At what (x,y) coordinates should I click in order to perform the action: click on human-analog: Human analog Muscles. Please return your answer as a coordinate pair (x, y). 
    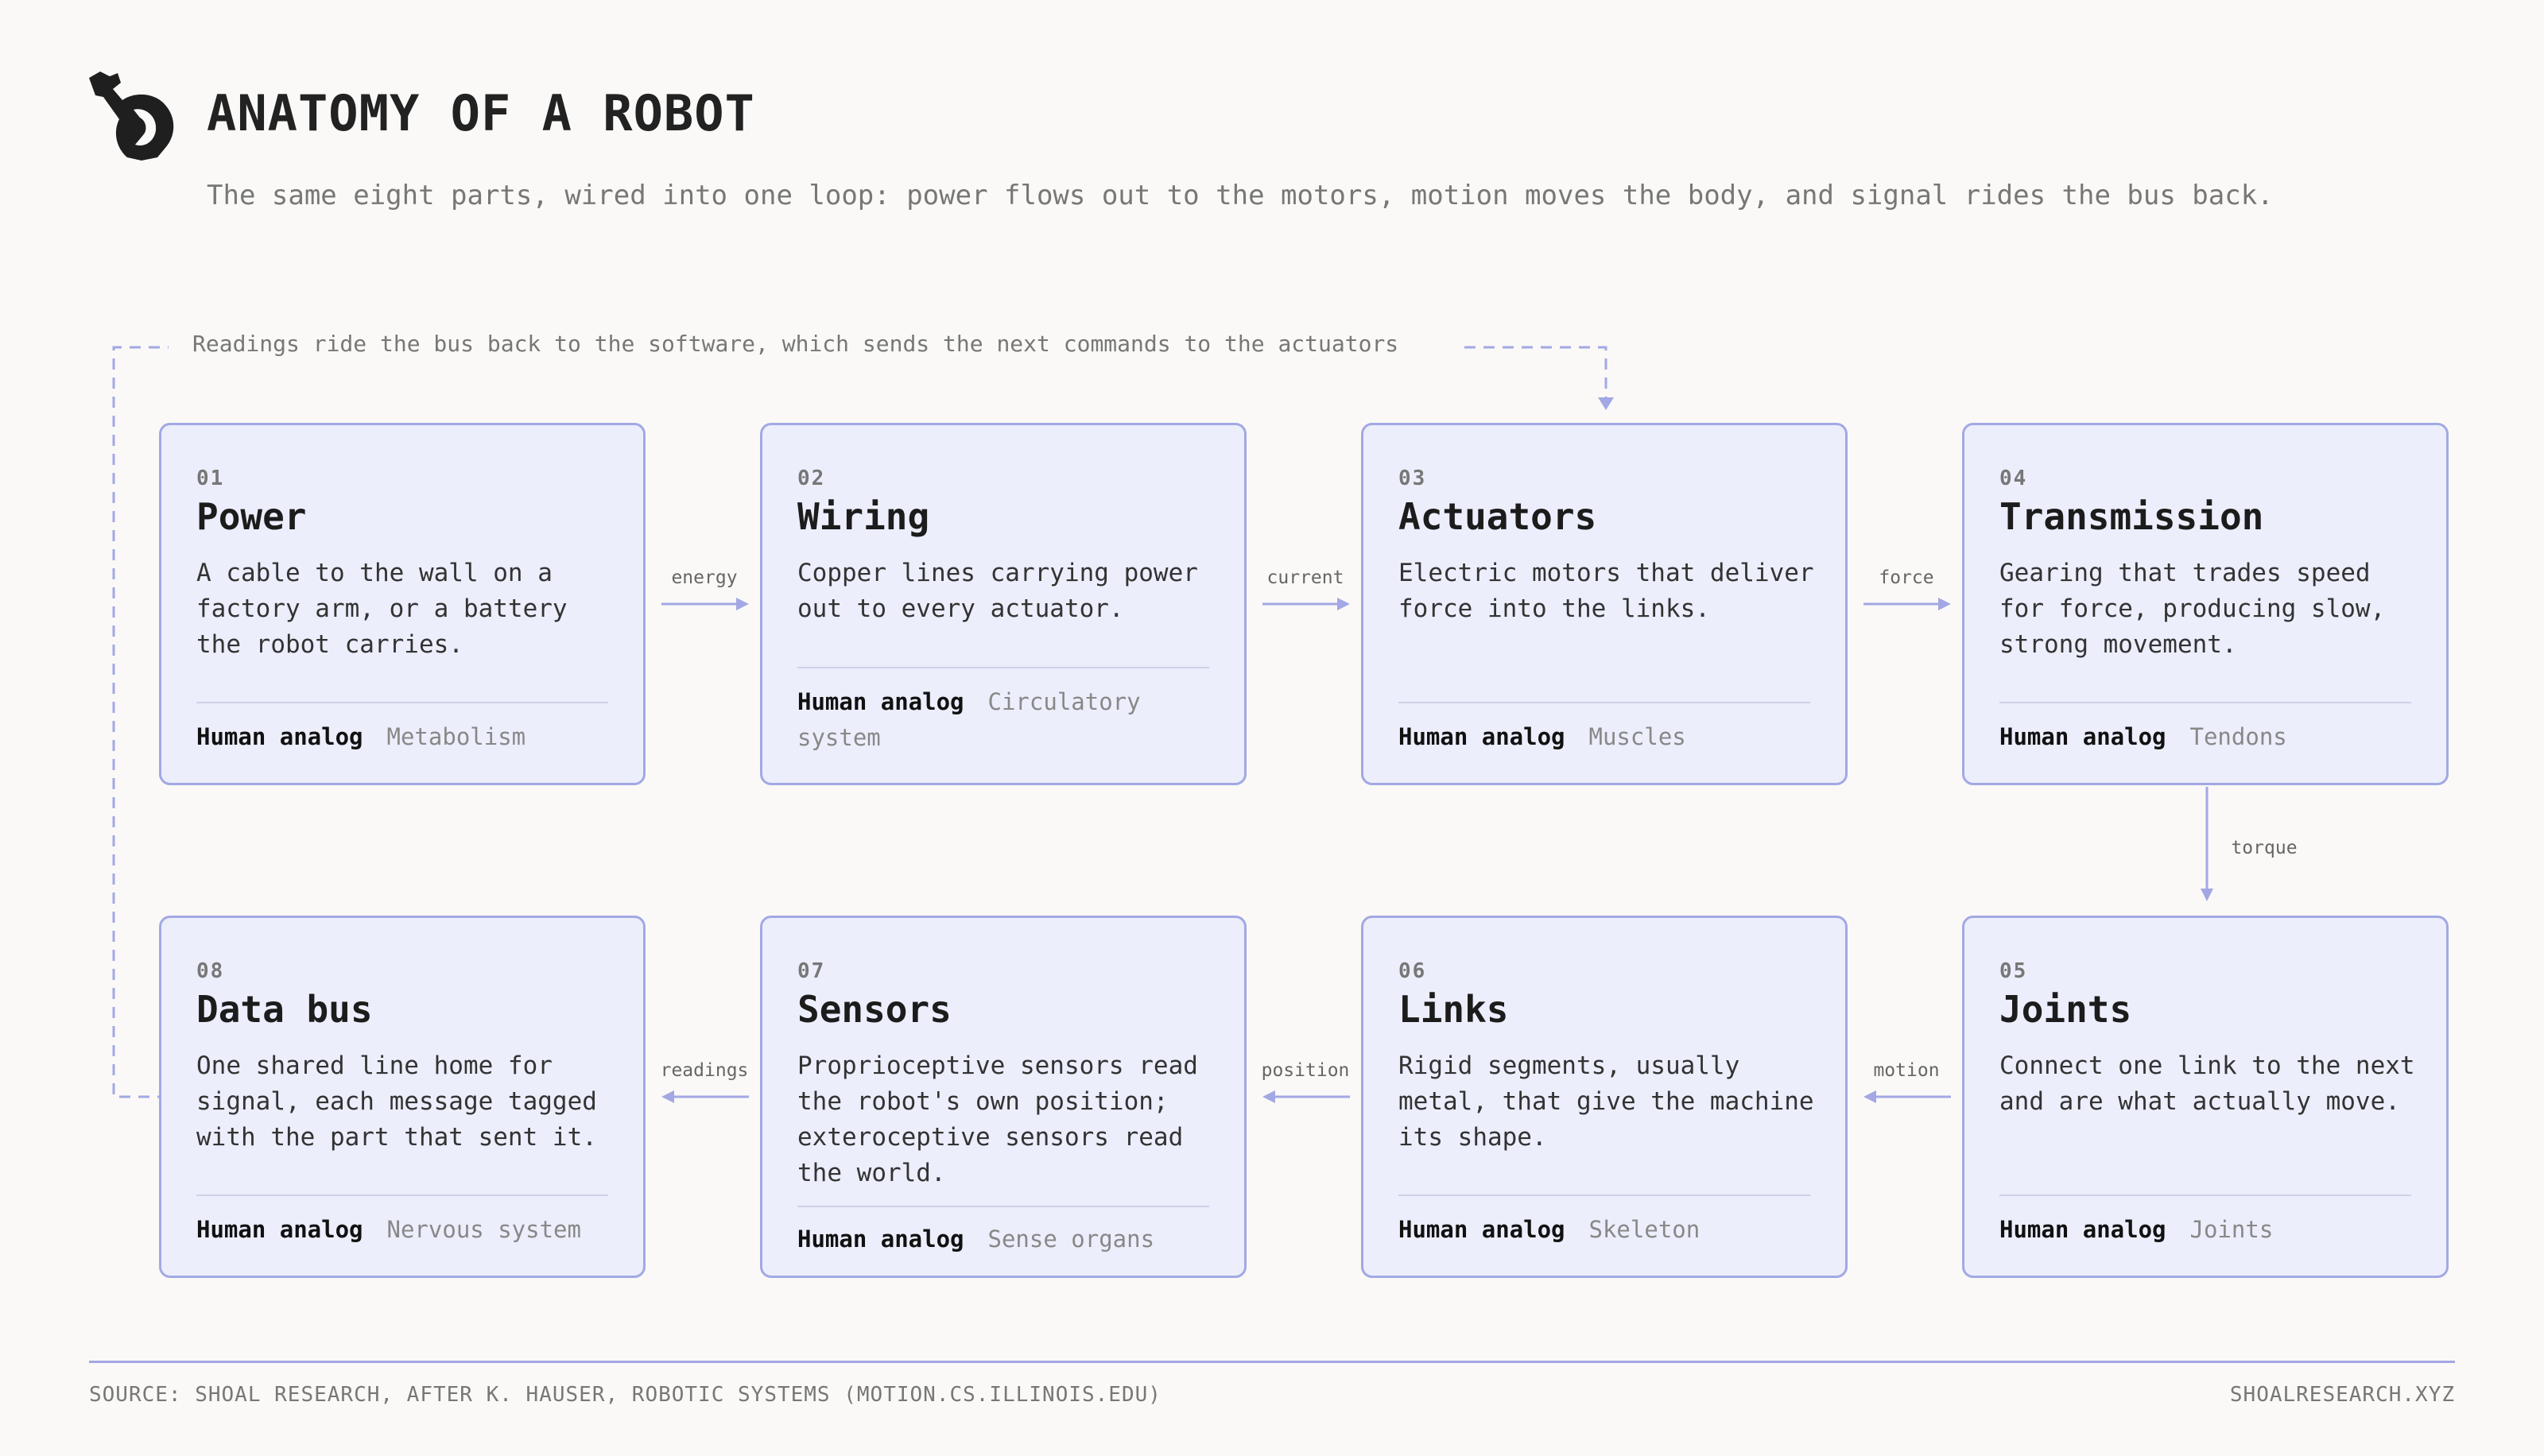
    Looking at the image, I should click on (1613, 737).